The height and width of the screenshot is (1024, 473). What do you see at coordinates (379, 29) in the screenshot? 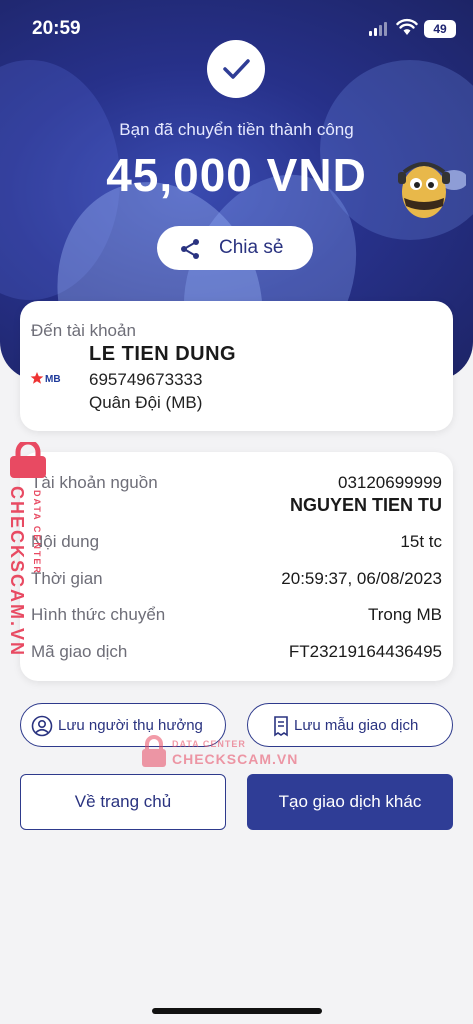
I see `signal-icon` at bounding box center [379, 29].